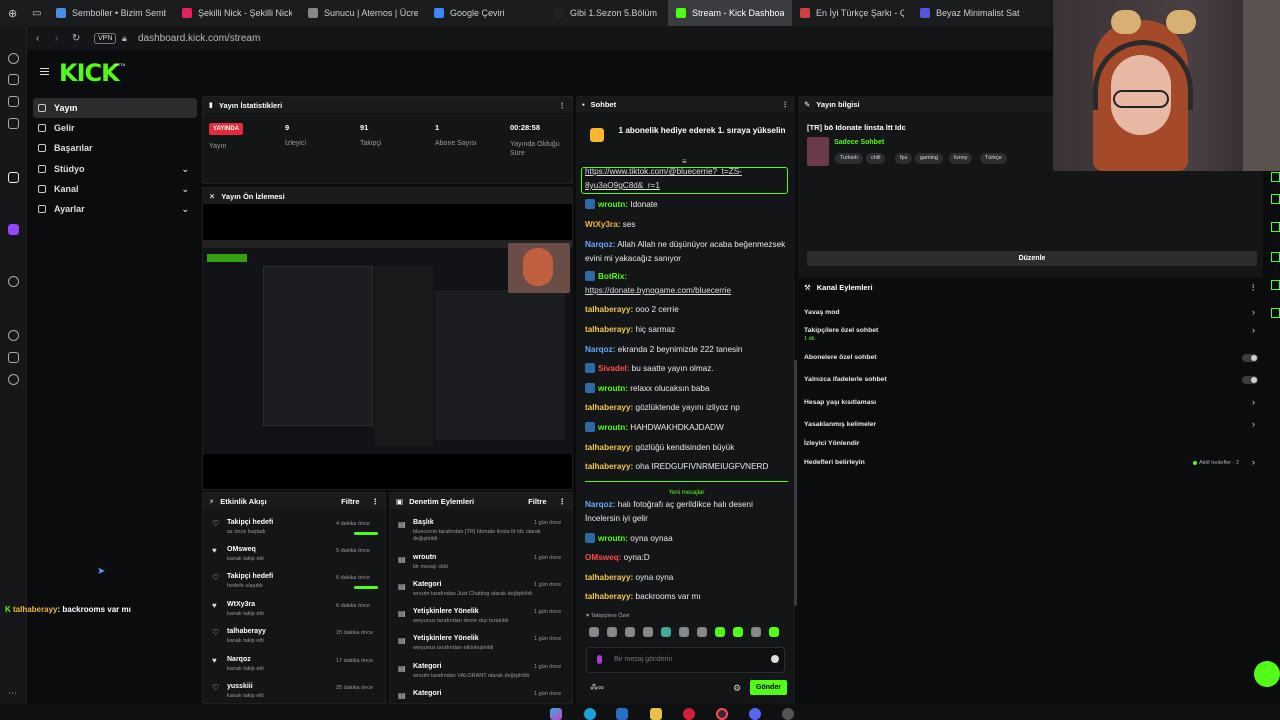 The image size is (1280, 720). What do you see at coordinates (656, 714) in the screenshot?
I see `folder-icon` at bounding box center [656, 714].